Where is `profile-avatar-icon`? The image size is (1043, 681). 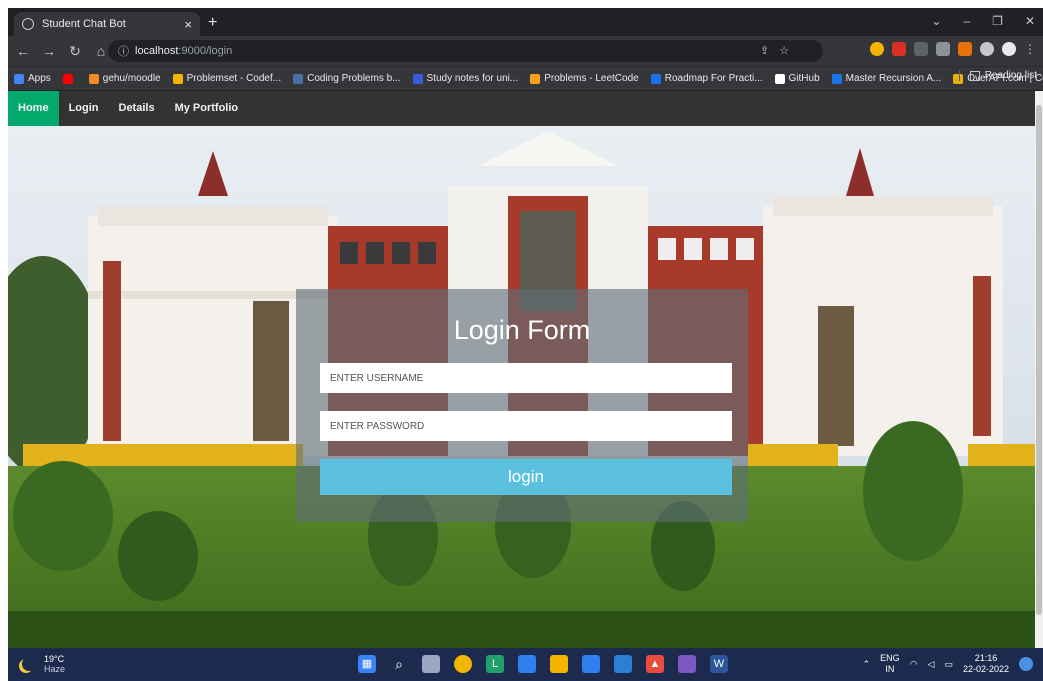
profile-avatar-icon is located at coordinates (1009, 49).